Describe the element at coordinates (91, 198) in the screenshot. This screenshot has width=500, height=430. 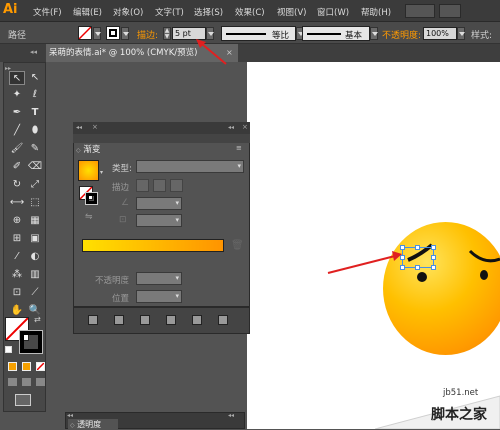
I see `stroke-proxy-icon` at that location.